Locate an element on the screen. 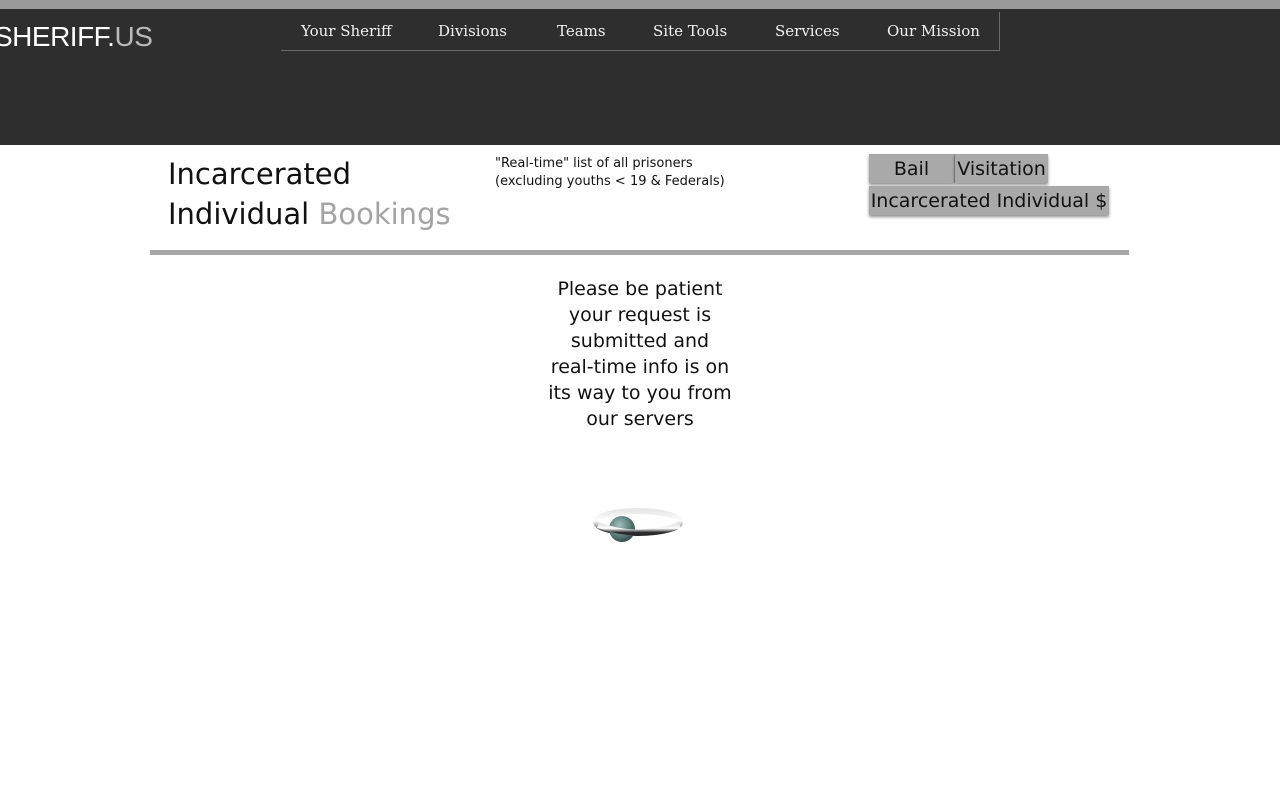 This screenshot has height=800, width=1280. page-title-line2a: Individual is located at coordinates (239, 214).